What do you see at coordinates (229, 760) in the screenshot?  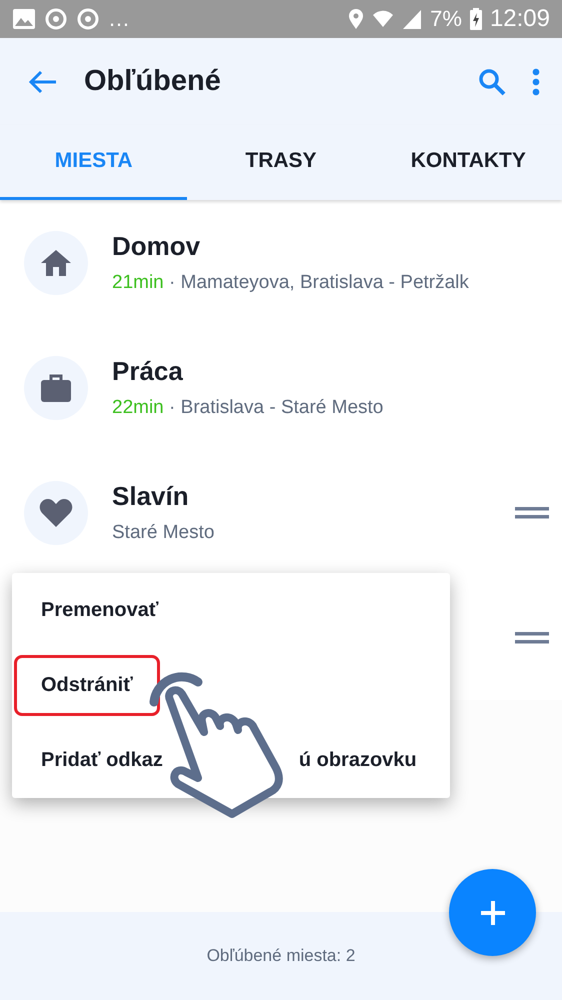 I see `menu-item: Pridať odkaz ú obrazovku` at bounding box center [229, 760].